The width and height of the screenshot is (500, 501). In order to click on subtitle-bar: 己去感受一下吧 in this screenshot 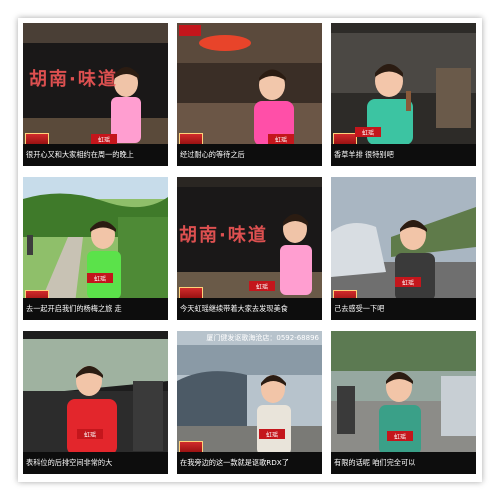, I will do `click(403, 309)`.